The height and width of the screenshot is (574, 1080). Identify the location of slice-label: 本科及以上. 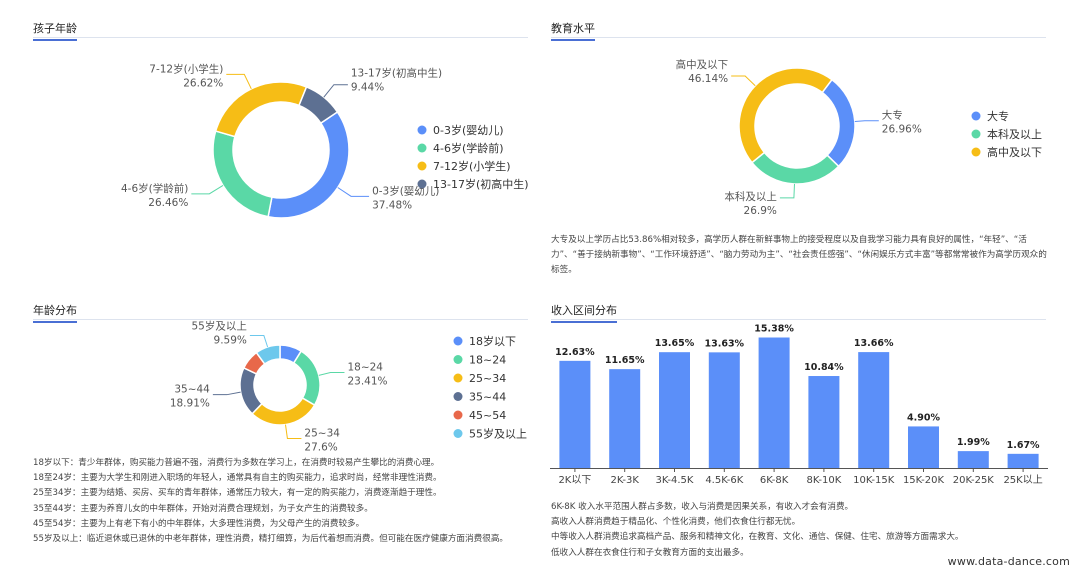
(750, 196).